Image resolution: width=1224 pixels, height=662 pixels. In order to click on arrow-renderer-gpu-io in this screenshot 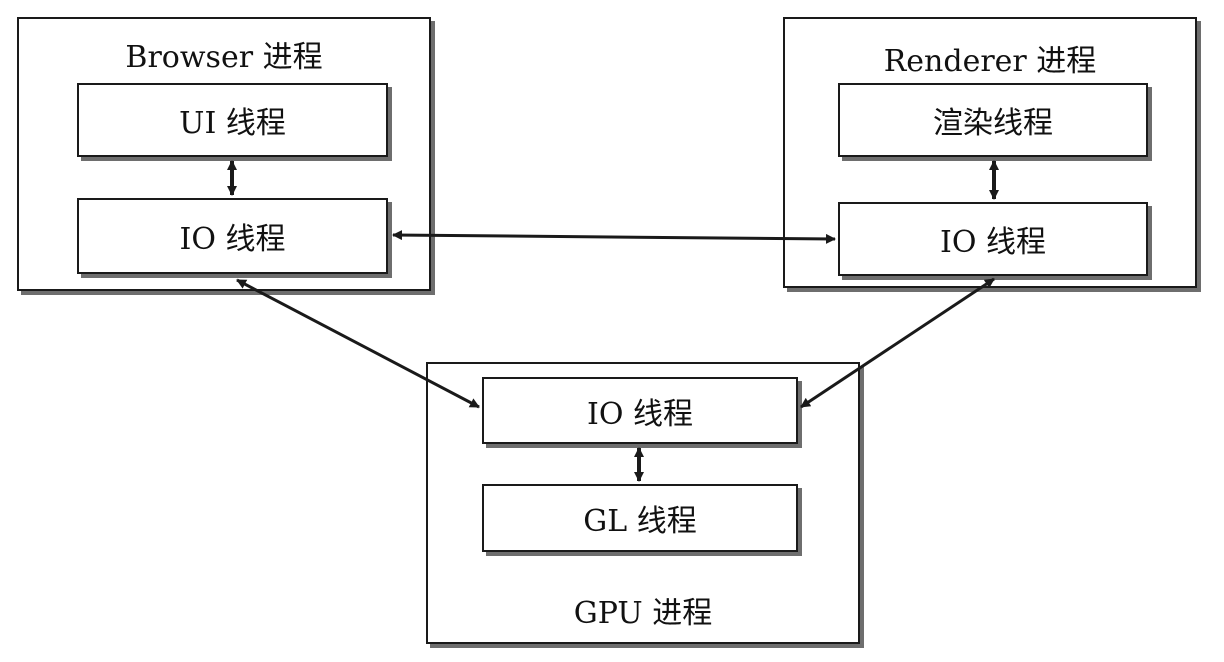, I will do `click(897, 343)`.